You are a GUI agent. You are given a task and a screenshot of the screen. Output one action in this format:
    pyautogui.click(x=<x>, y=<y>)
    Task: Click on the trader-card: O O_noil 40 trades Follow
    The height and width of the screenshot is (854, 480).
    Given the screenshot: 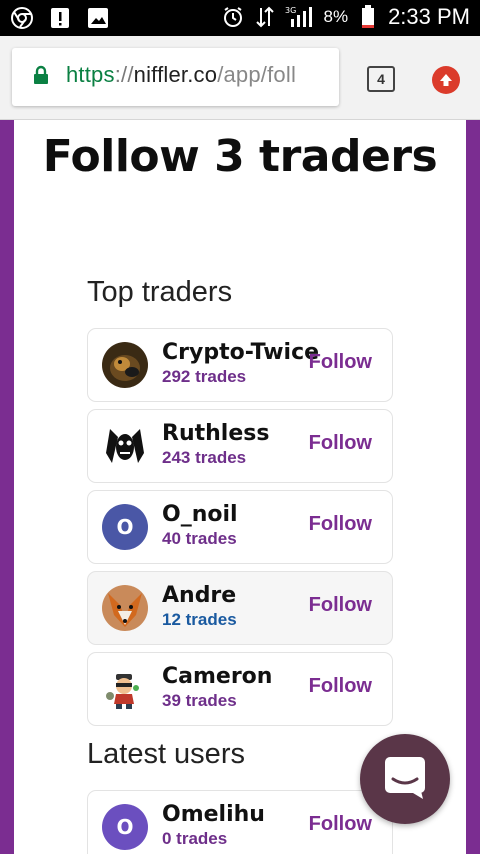 What is the action you would take?
    pyautogui.click(x=240, y=527)
    